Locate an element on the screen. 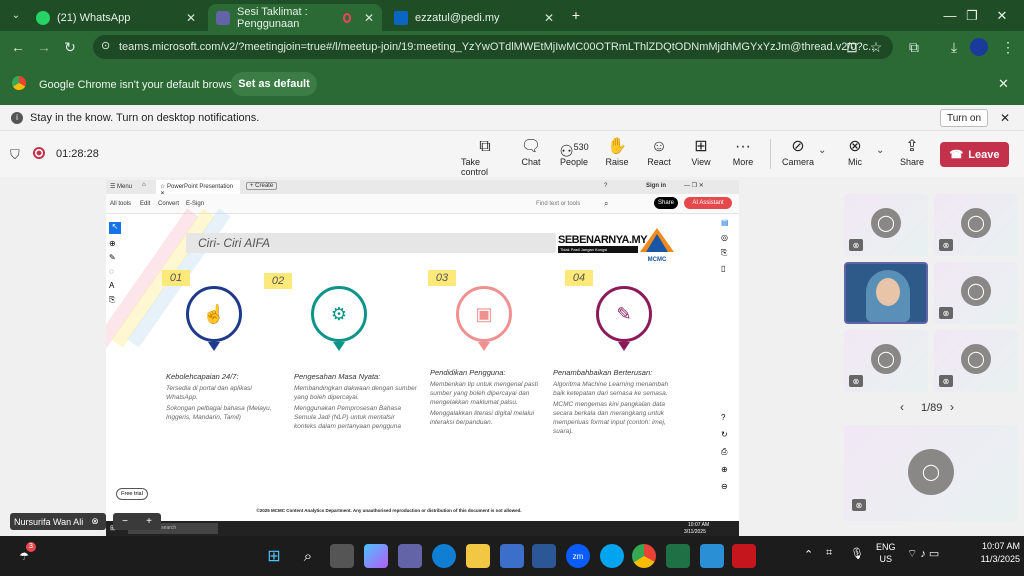  menu-icon: ☰ Menu is located at coordinates (121, 186).